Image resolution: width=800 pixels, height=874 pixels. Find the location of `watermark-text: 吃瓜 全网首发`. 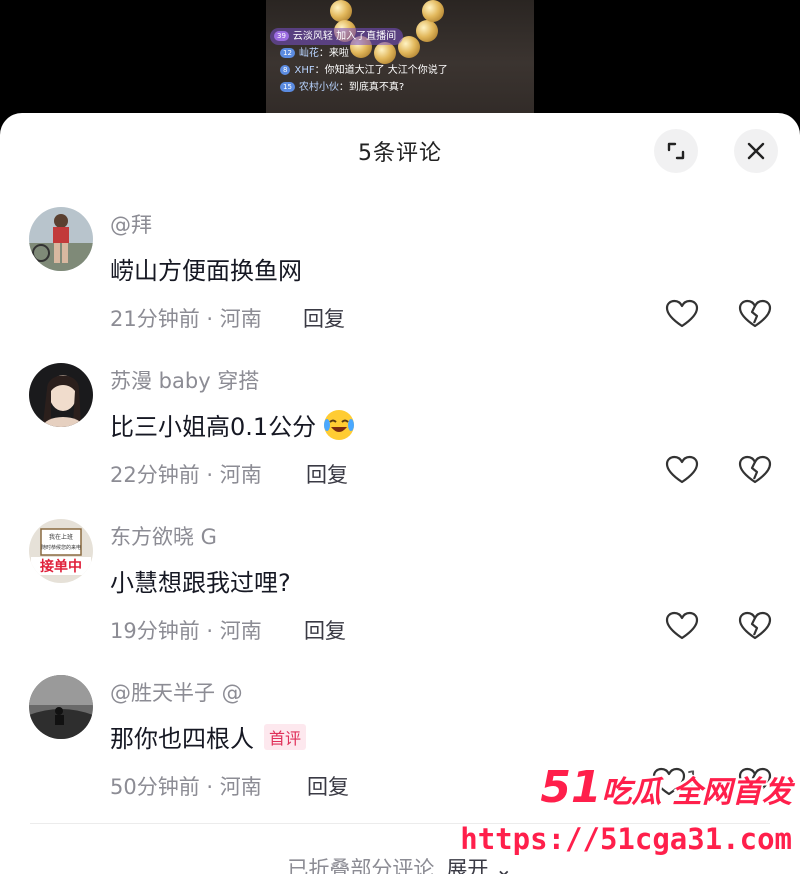

watermark-text: 吃瓜 全网首发 is located at coordinates (696, 792).